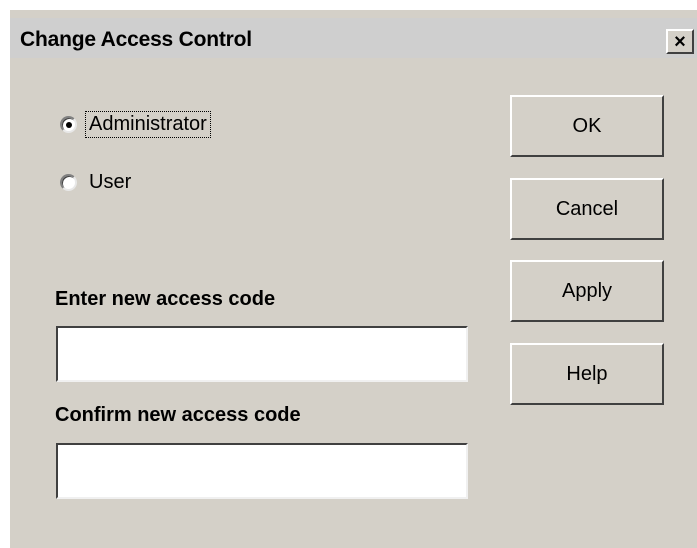 The image size is (697, 548). I want to click on close-icon: ×, so click(680, 41).